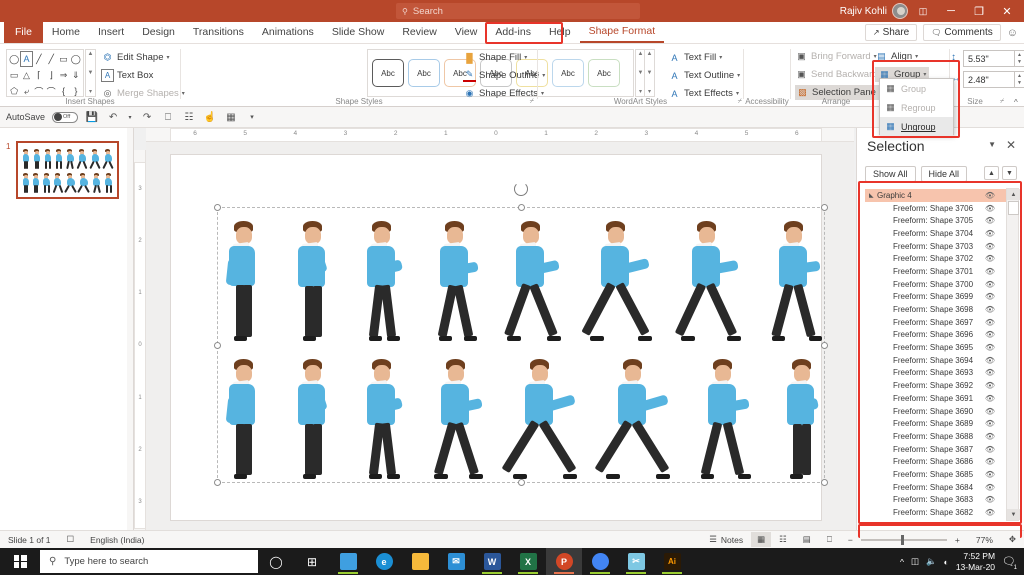 This screenshot has height=575, width=1024. What do you see at coordinates (1012, 539) in the screenshot?
I see `fit-to-window-icon: ✥` at bounding box center [1012, 539].